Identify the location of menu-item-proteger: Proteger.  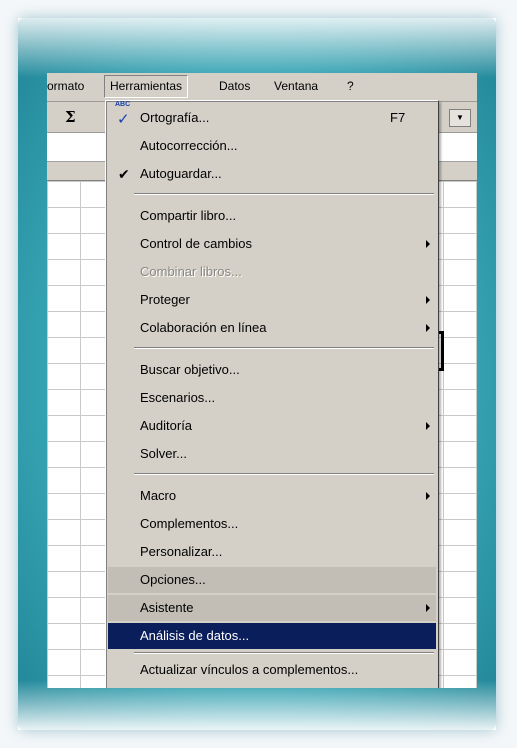
(272, 300).